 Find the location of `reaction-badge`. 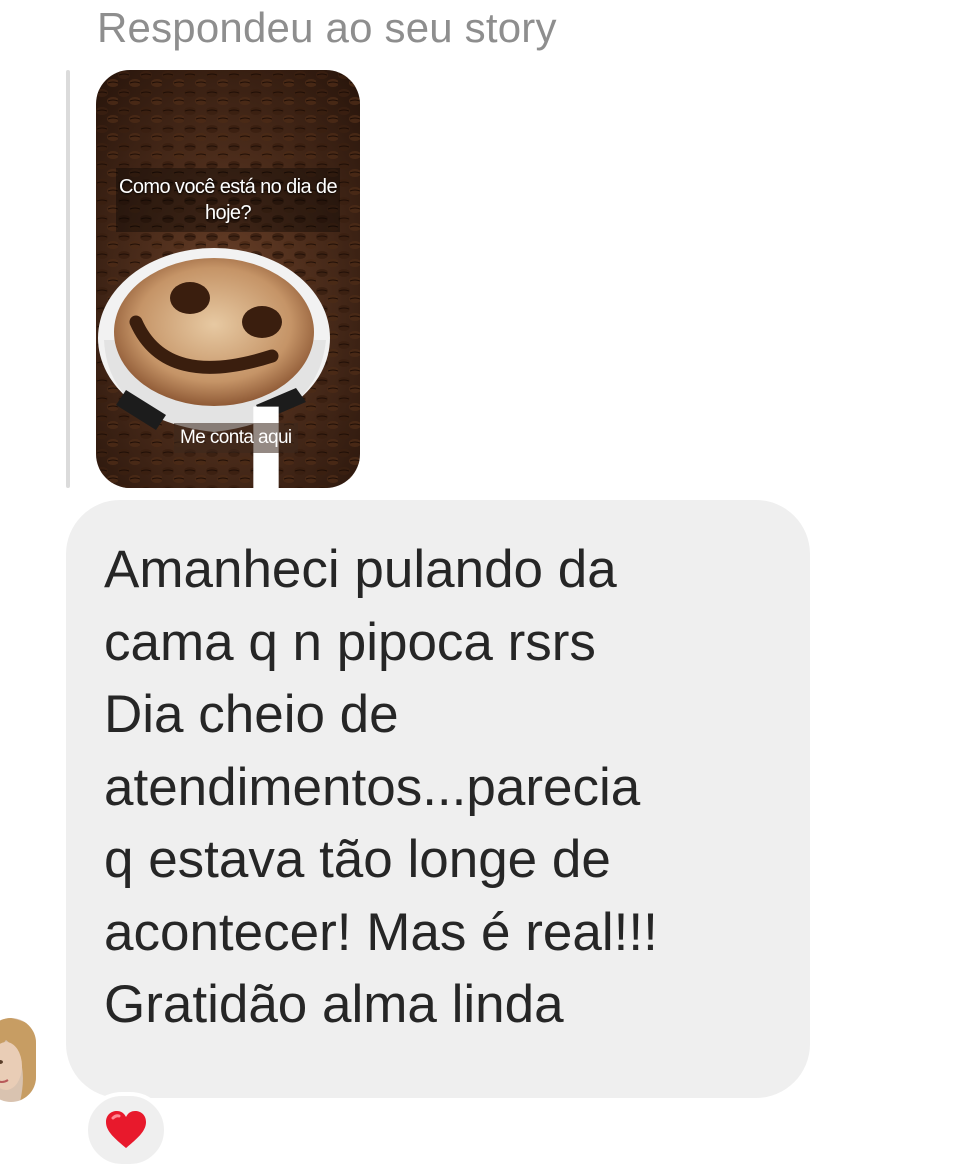

reaction-badge is located at coordinates (126, 1130).